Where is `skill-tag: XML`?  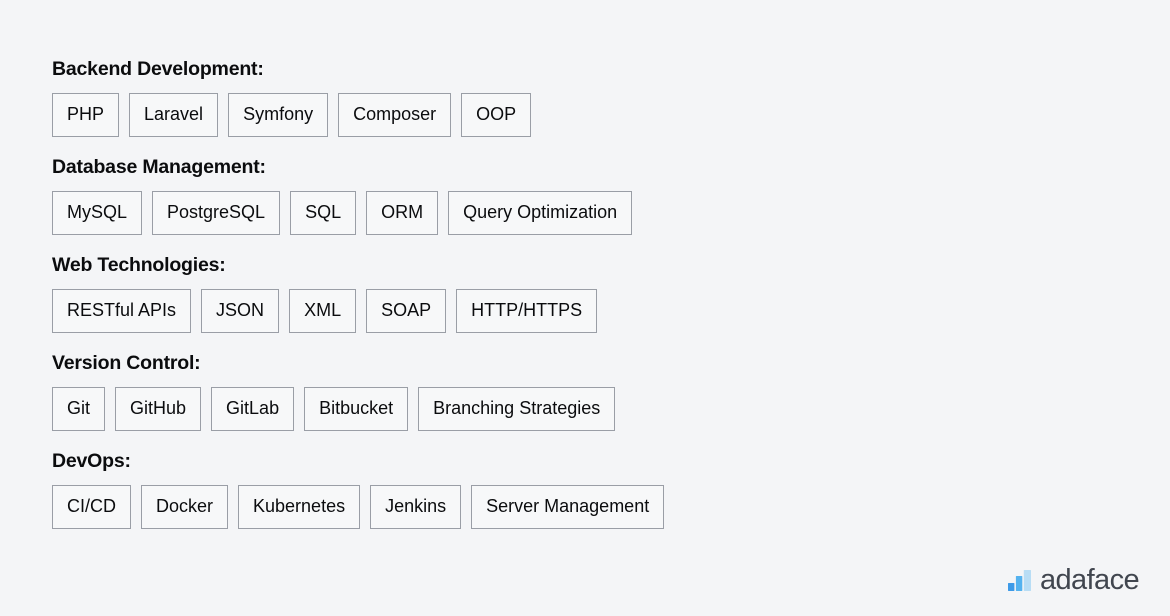
skill-tag: XML is located at coordinates (323, 311).